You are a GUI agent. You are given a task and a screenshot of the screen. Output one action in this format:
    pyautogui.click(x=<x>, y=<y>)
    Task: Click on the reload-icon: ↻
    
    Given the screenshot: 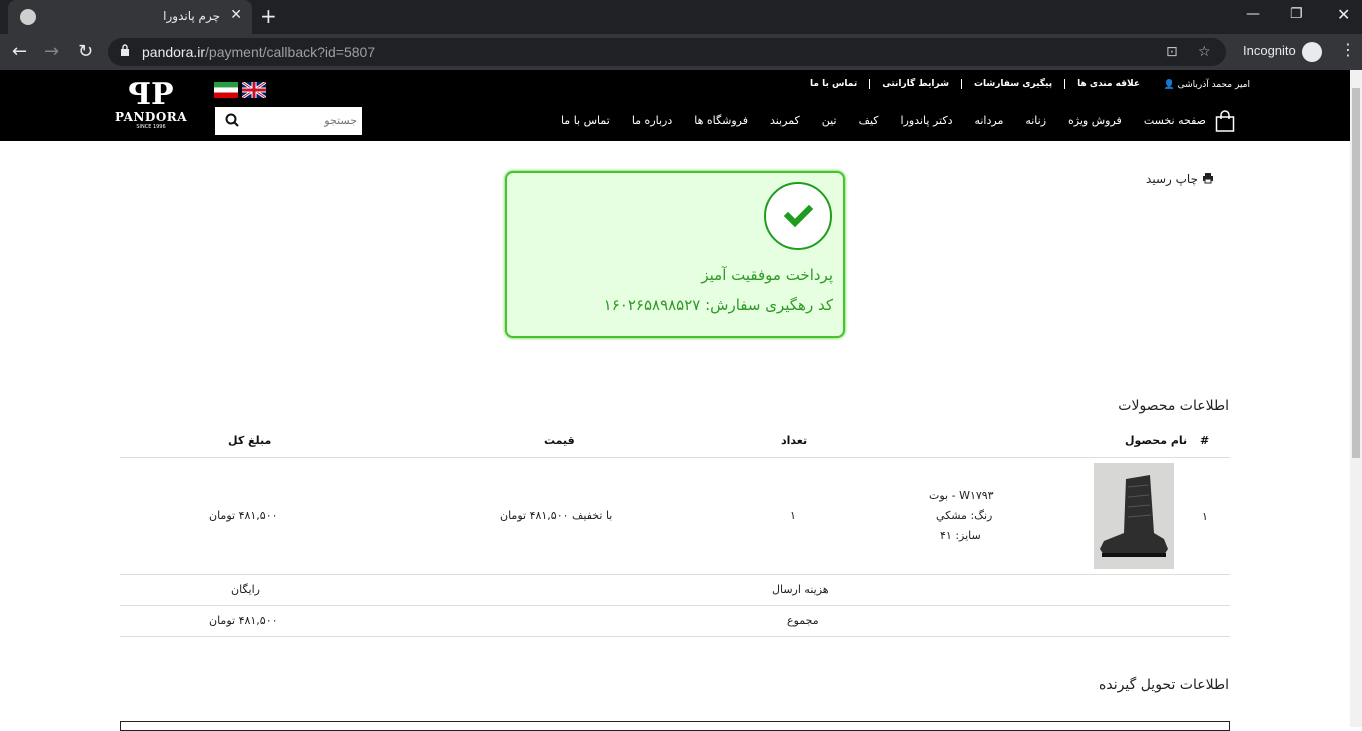 What is the action you would take?
    pyautogui.click(x=85, y=51)
    